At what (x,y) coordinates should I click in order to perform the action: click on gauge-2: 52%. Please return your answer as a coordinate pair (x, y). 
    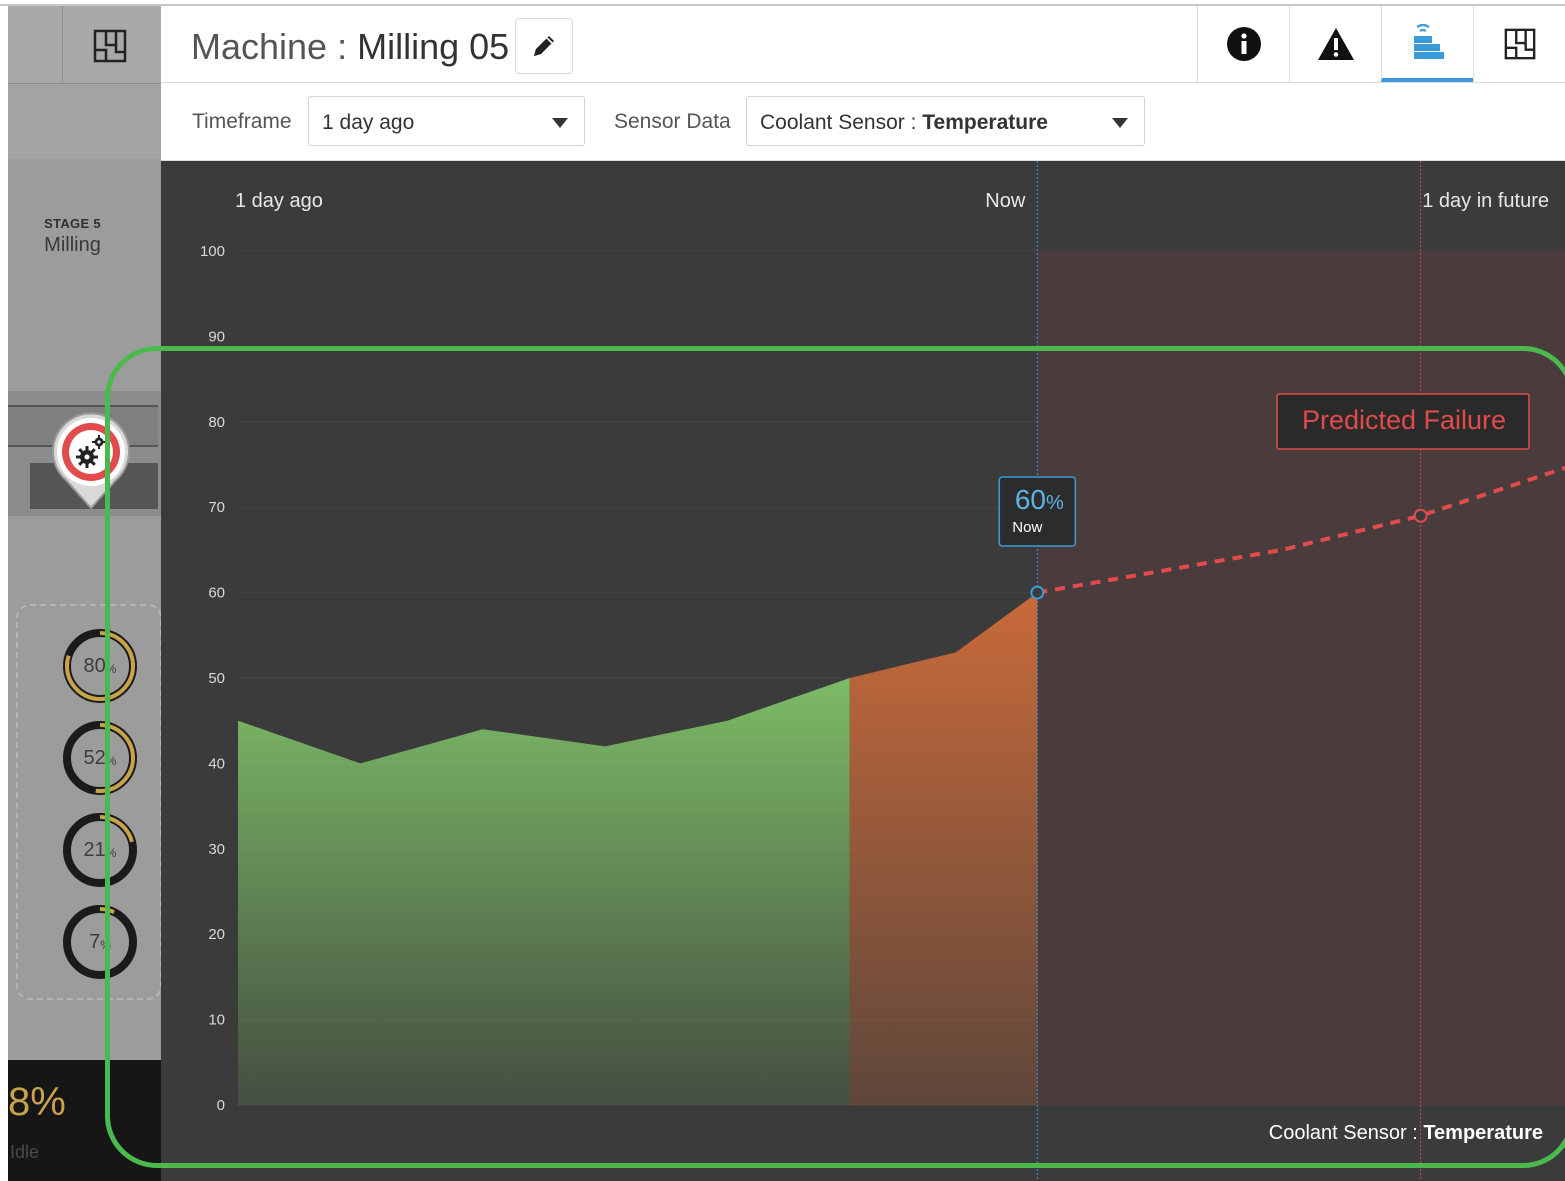
    Looking at the image, I should click on (100, 758).